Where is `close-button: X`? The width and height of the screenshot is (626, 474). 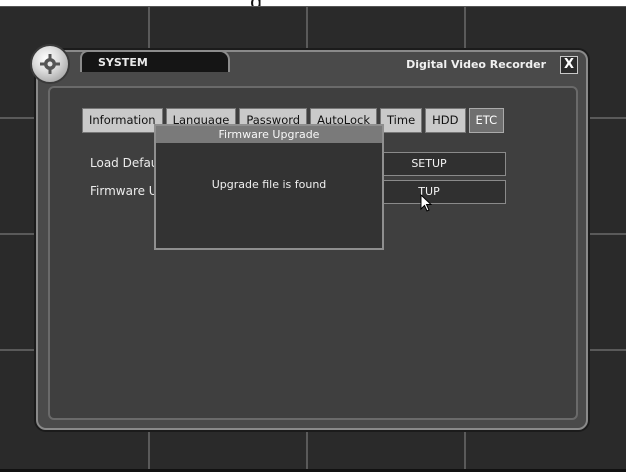
close-button: X is located at coordinates (569, 65).